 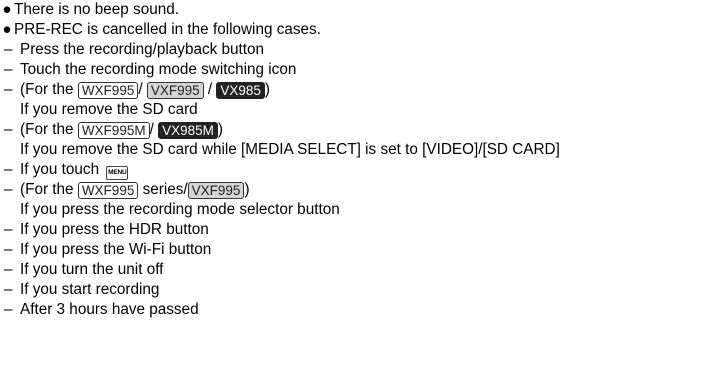 What do you see at coordinates (188, 130) in the screenshot?
I see `model-badge-vx985m: VX985M` at bounding box center [188, 130].